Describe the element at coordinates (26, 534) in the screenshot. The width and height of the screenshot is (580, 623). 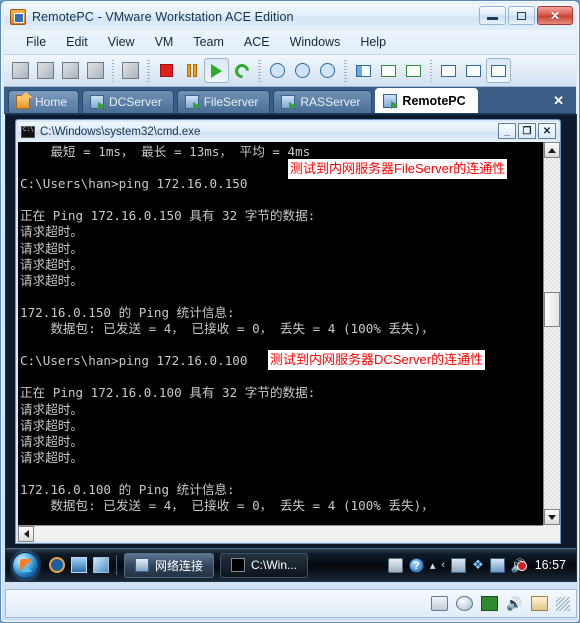
I see `scroll-left-button` at that location.